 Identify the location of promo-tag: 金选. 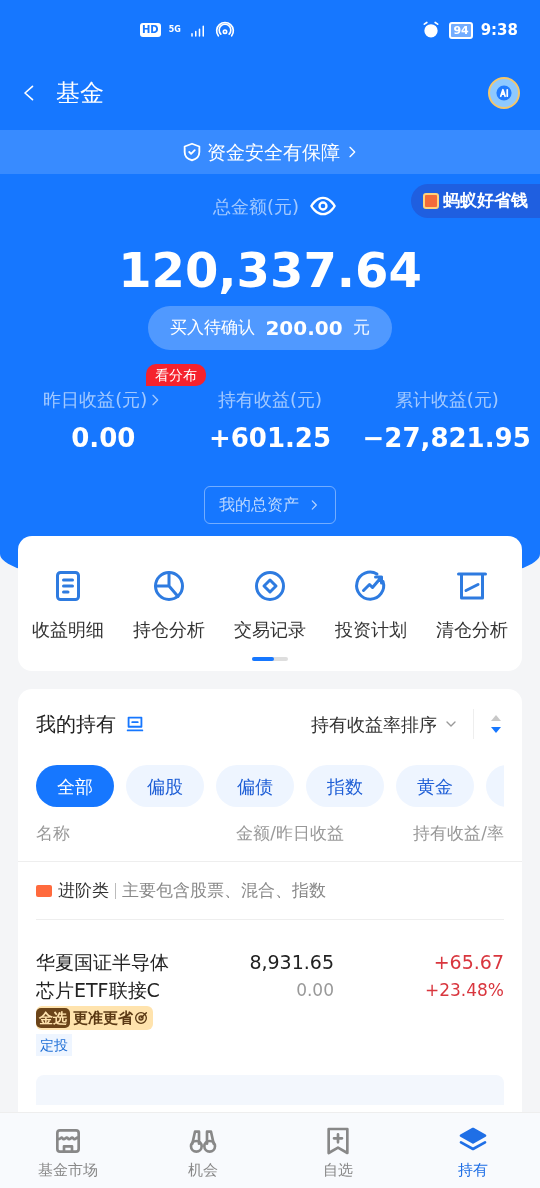
(53, 1018).